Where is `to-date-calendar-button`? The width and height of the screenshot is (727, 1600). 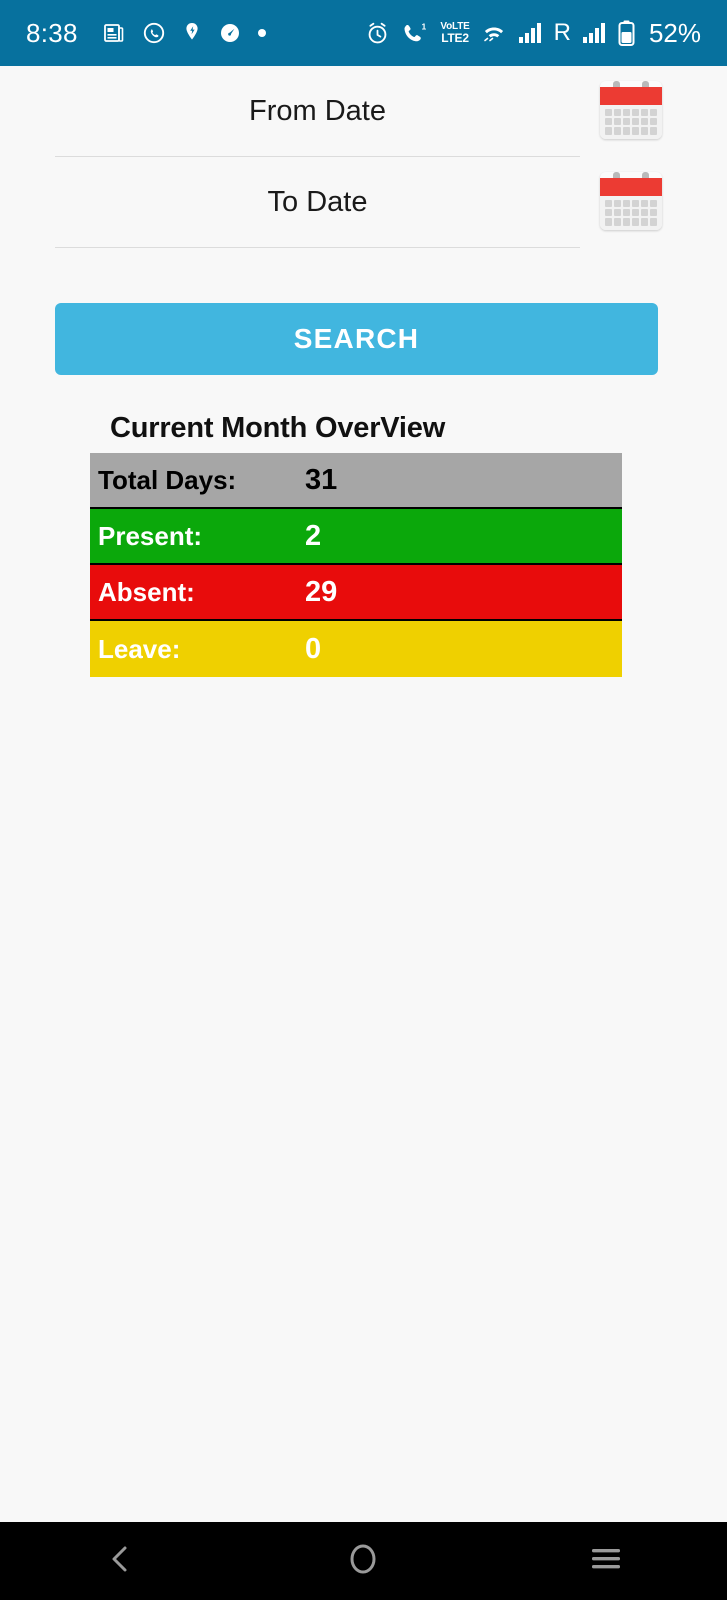 to-date-calendar-button is located at coordinates (631, 202).